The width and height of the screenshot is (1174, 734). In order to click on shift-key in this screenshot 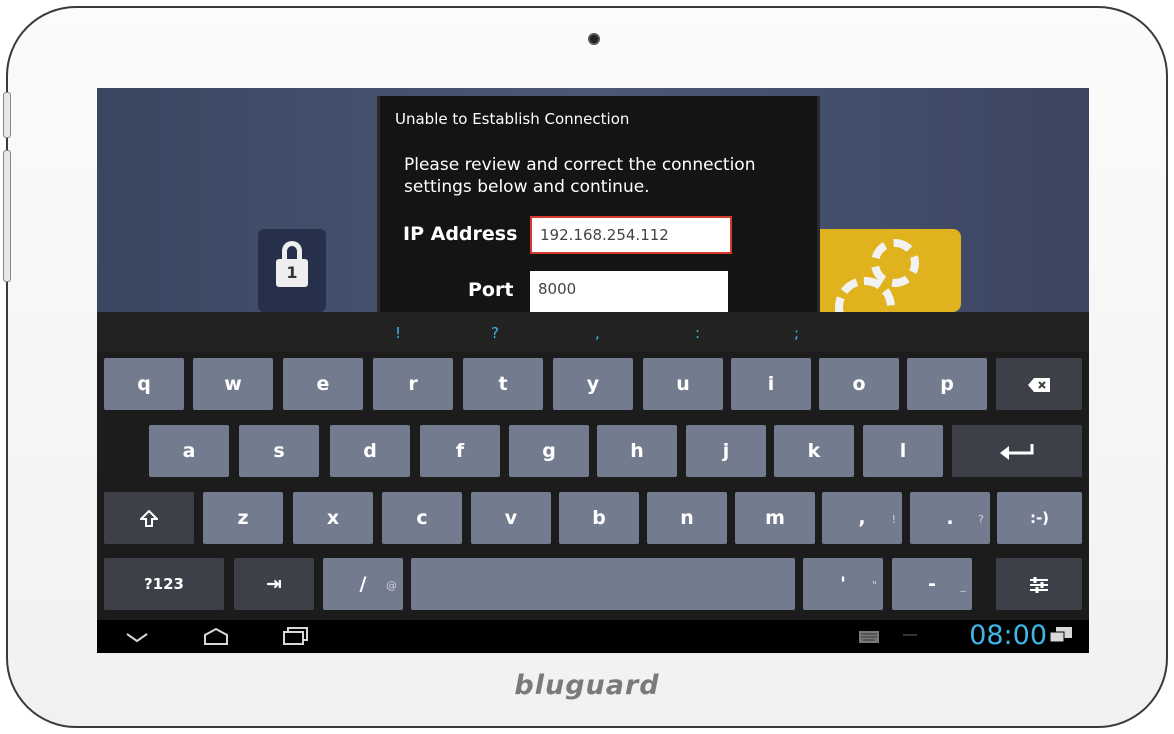, I will do `click(149, 518)`.